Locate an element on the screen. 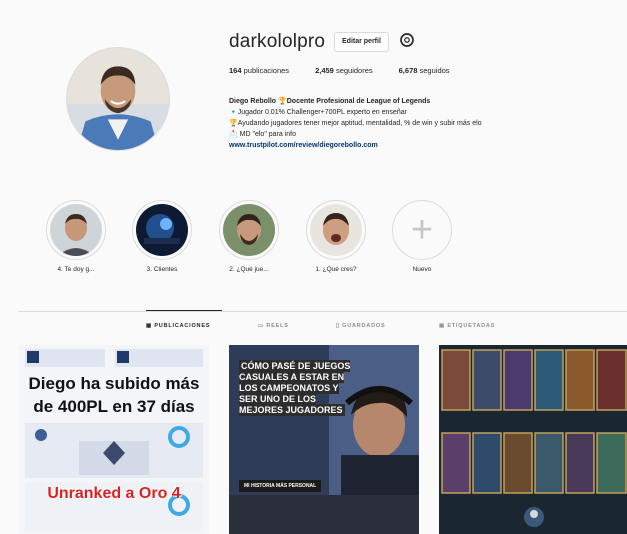  plus-icon: + is located at coordinates (422, 229).